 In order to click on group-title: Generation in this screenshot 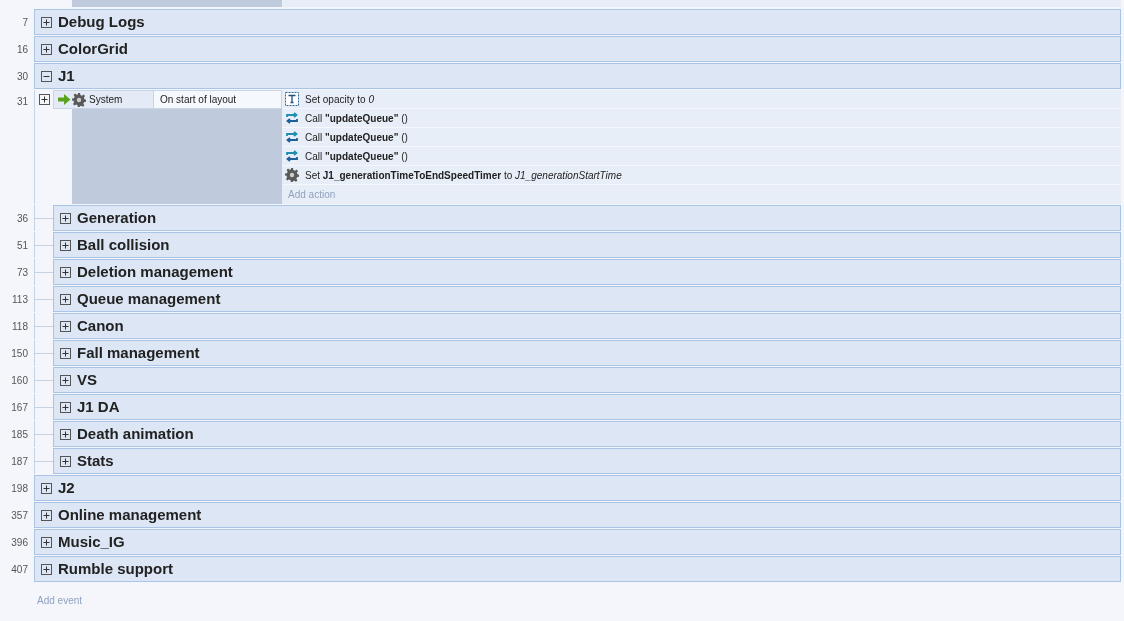, I will do `click(117, 217)`.